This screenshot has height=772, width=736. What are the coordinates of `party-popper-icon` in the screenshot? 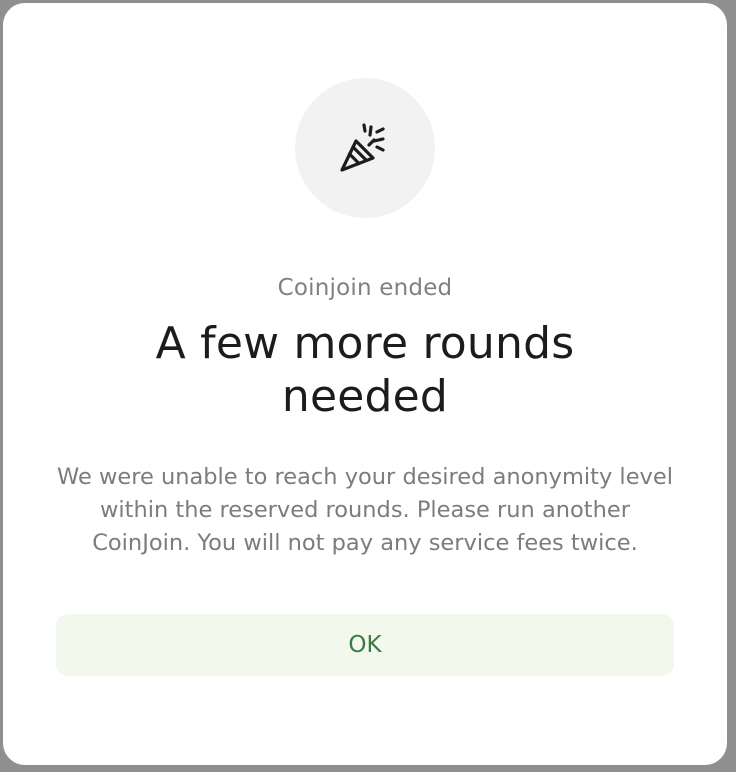 It's located at (362, 147).